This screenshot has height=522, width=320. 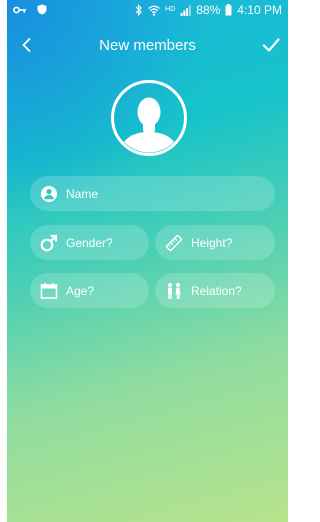 I want to click on status-left, so click(x=30, y=9).